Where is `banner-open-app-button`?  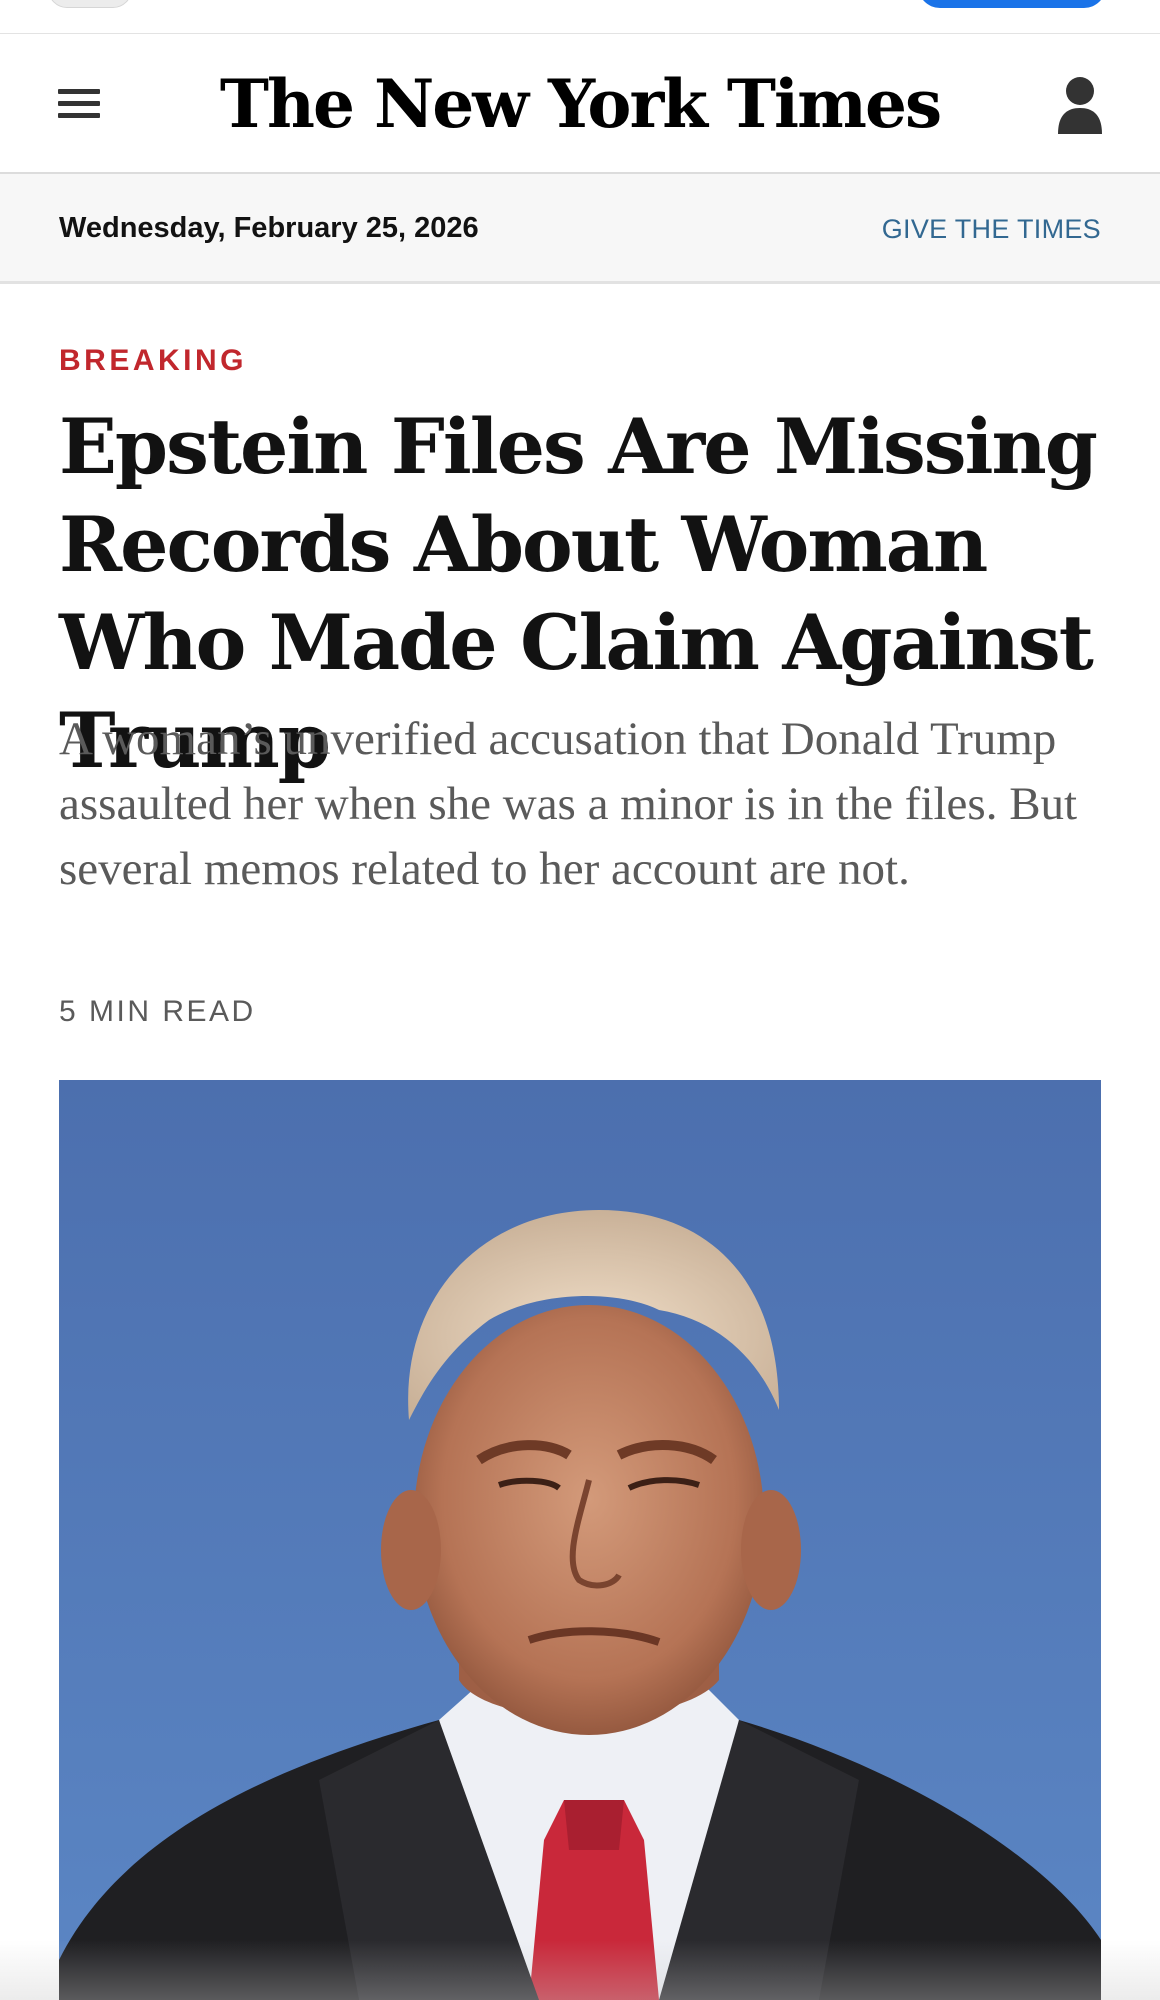
banner-open-app-button is located at coordinates (1012, 4).